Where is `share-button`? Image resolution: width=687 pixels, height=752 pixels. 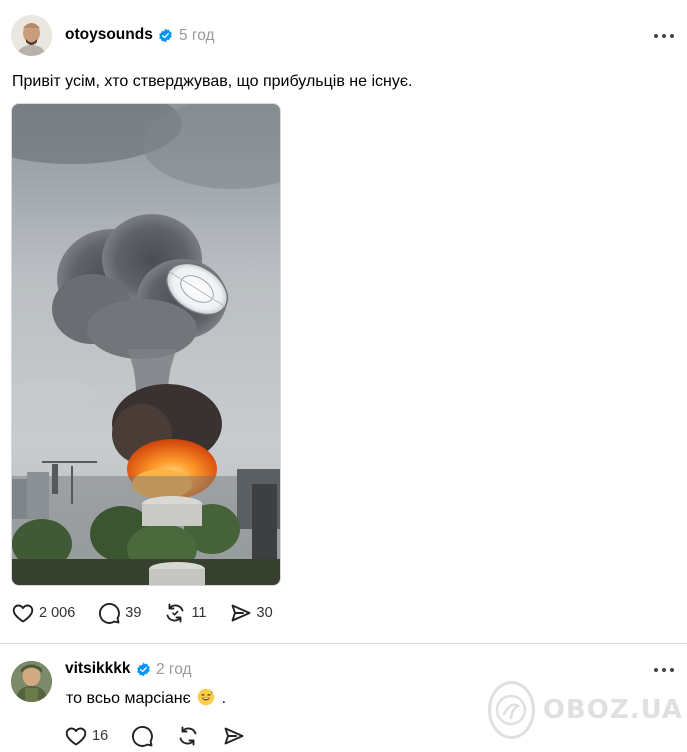 share-button is located at coordinates (234, 736).